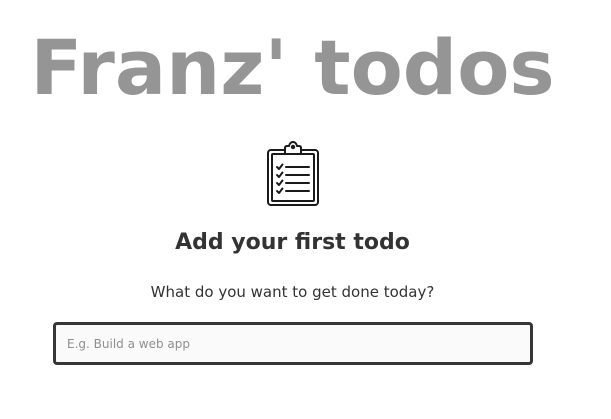  I want to click on new-todo-input, so click(293, 343).